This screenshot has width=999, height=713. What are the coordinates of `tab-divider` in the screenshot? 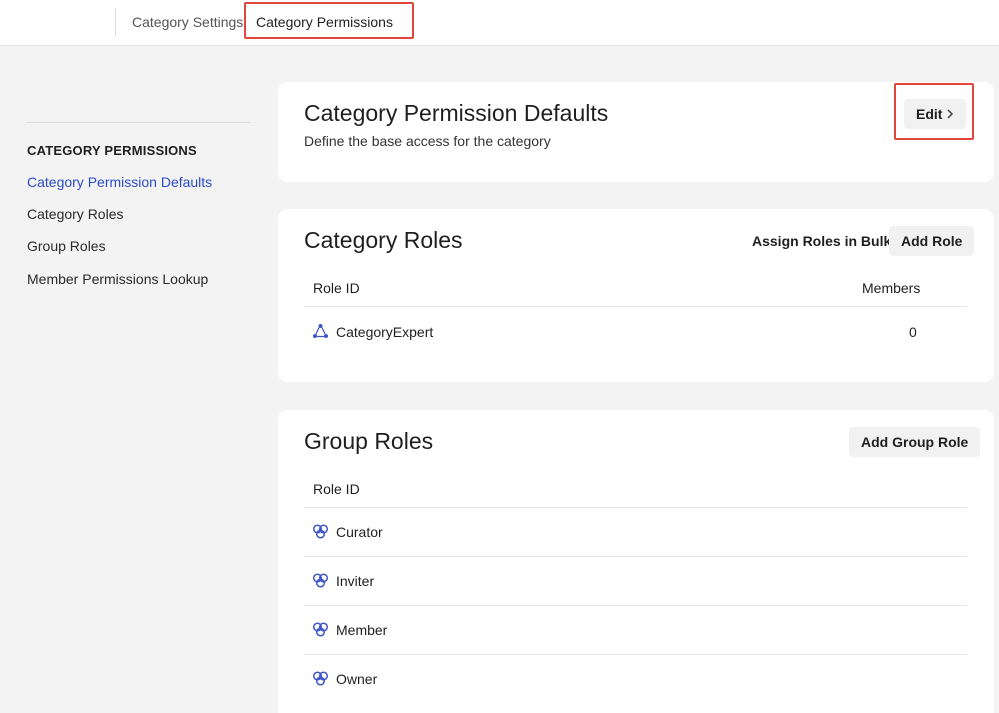 It's located at (115, 22).